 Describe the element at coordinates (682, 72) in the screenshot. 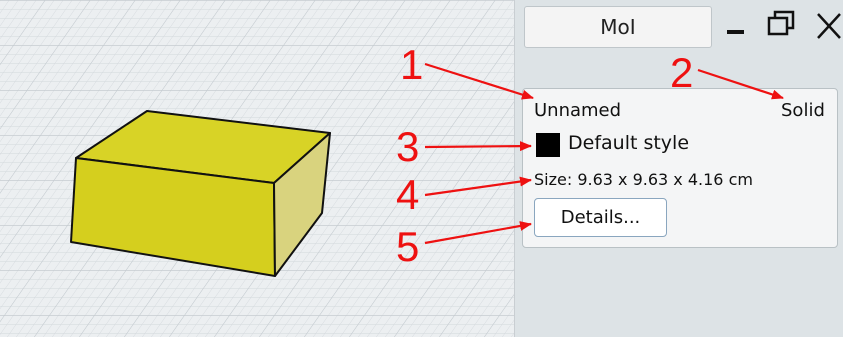

I see `annotation-marker-2: 2` at that location.